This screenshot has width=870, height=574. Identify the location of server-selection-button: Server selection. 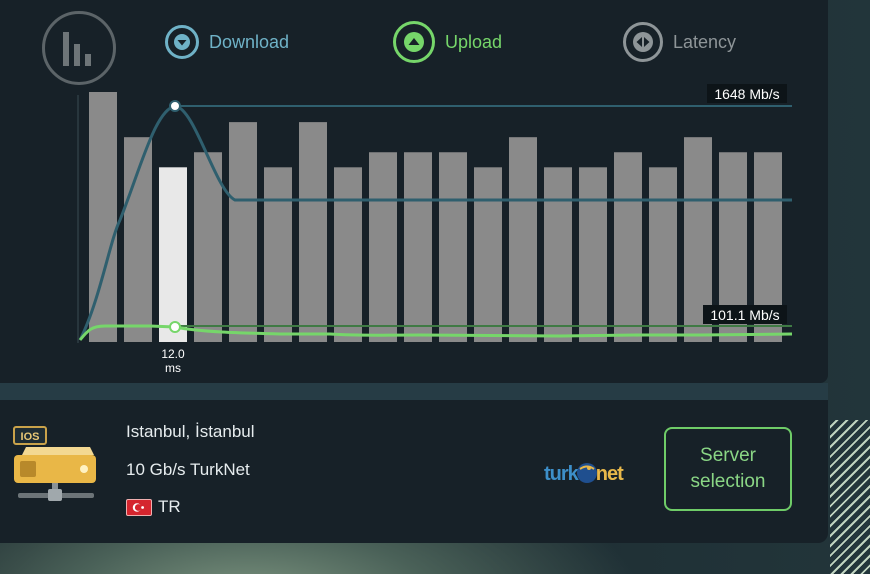
(728, 469).